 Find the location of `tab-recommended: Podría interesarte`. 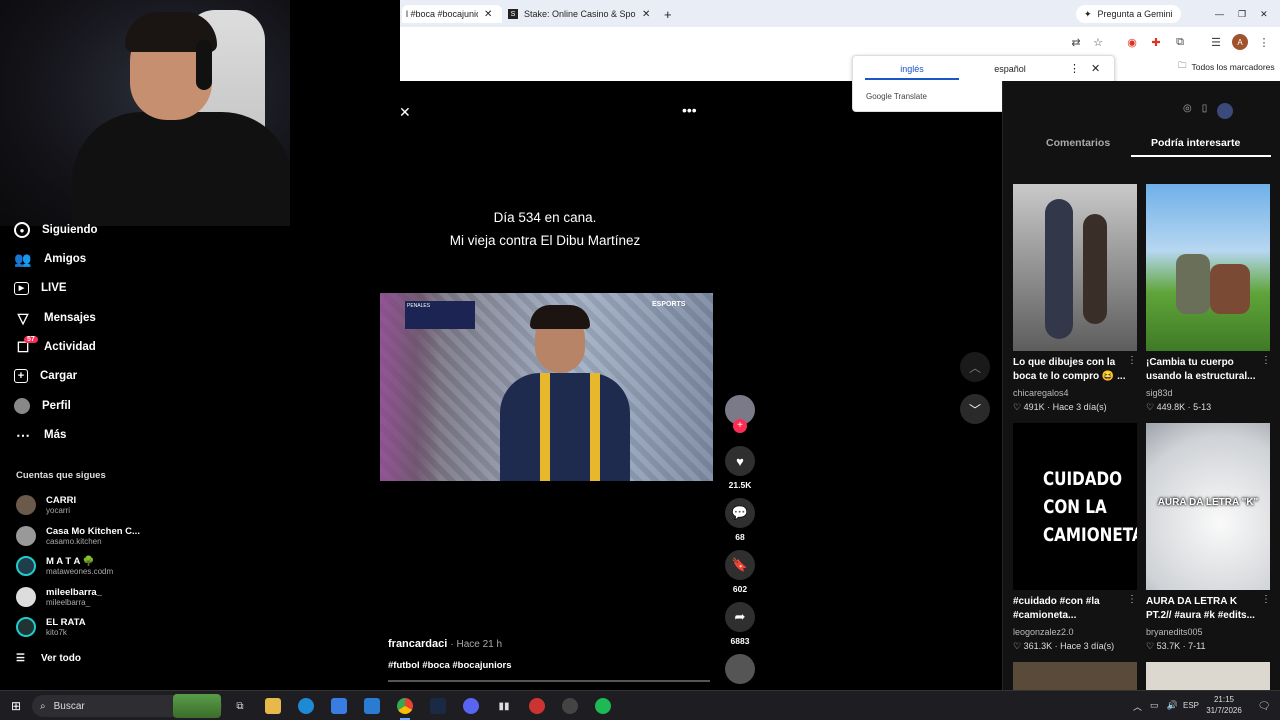

tab-recommended: Podría interesarte is located at coordinates (1195, 143).